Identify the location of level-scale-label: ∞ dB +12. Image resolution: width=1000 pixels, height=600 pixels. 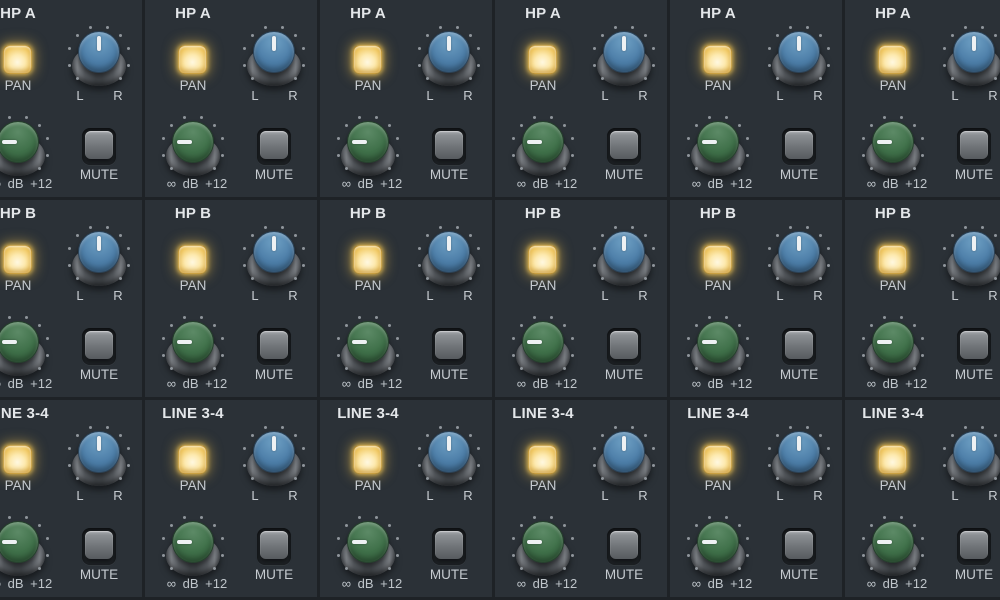
(547, 383).